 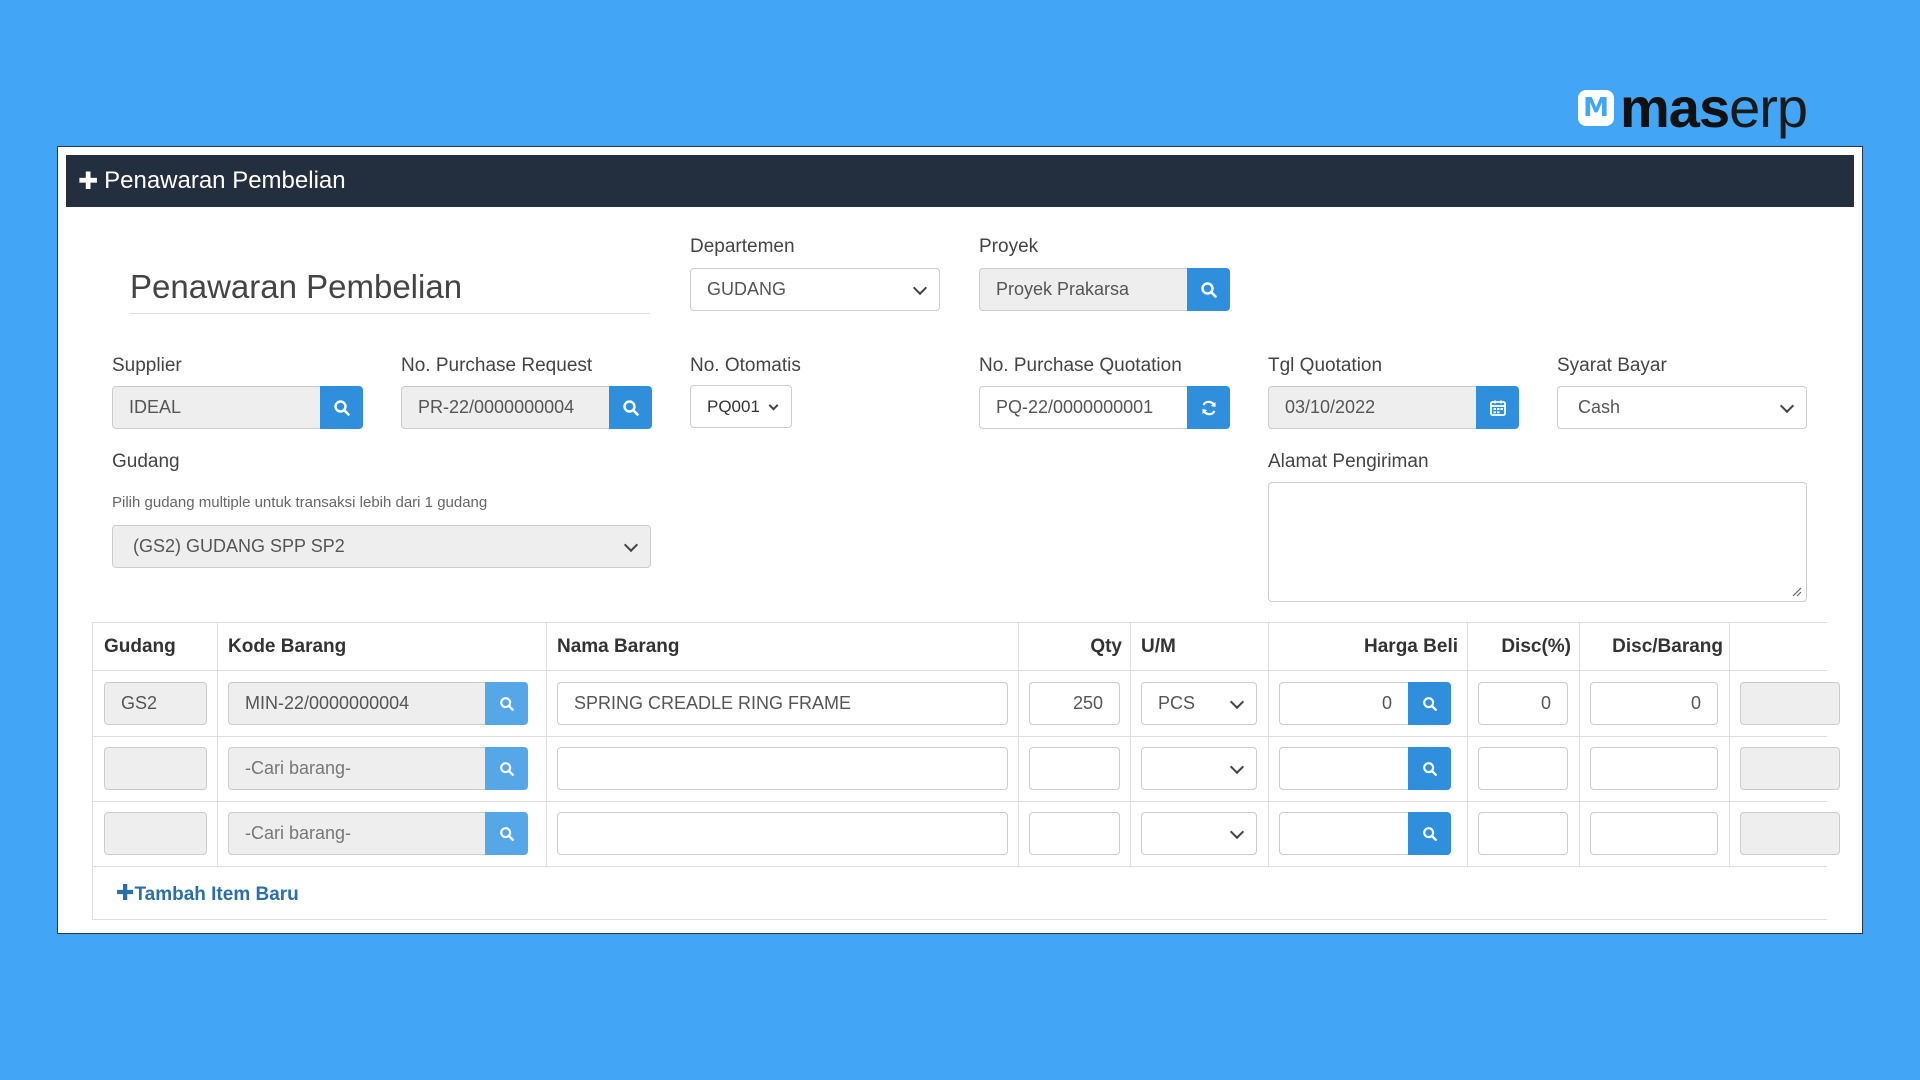 I want to click on panel-header: ✚ Penawaran Pembelian, so click(x=960, y=181).